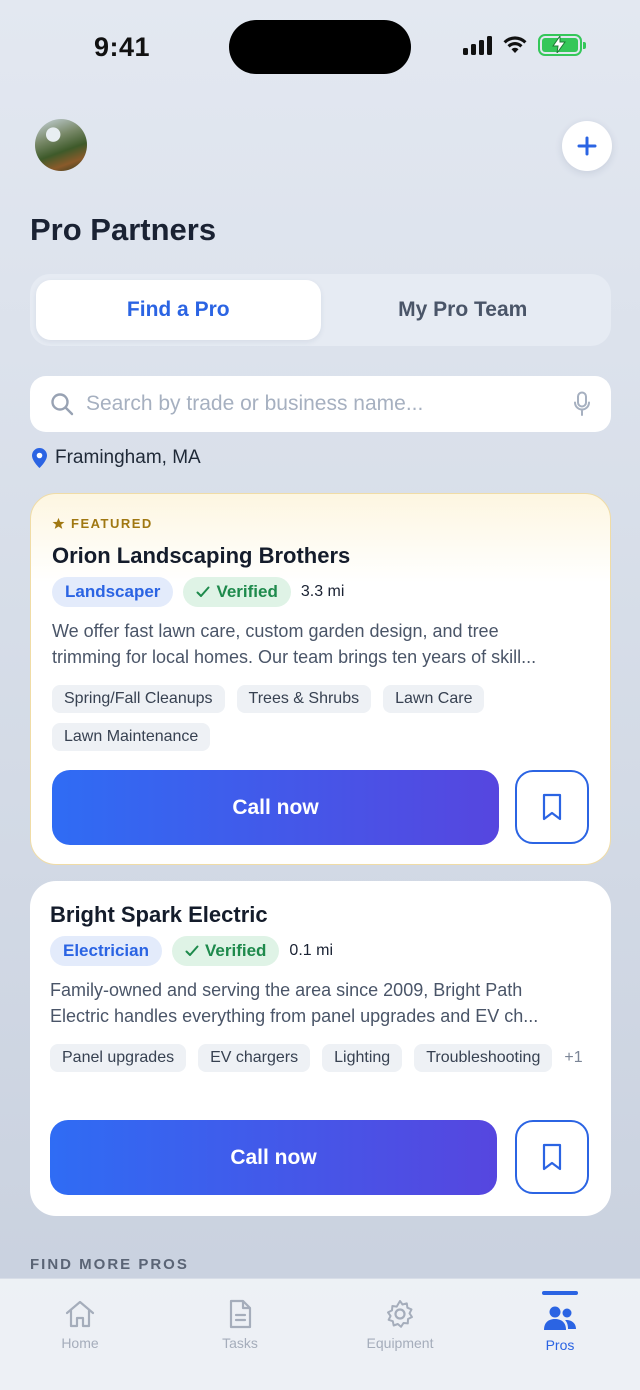  I want to click on tab-my-pro-team: My Pro Team, so click(463, 310).